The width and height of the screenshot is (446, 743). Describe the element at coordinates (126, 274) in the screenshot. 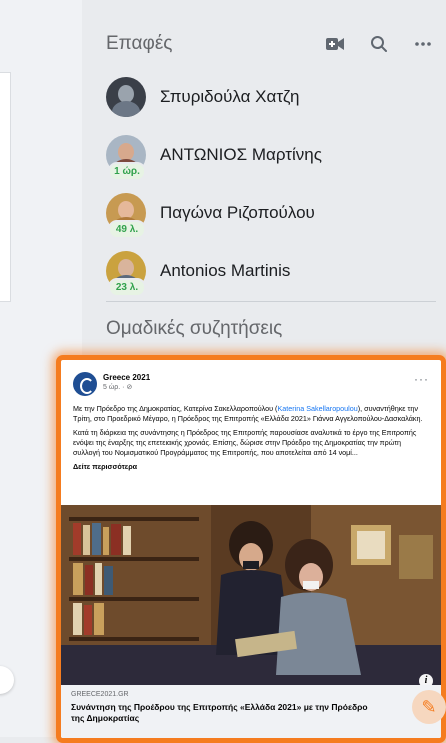

I see `avatar: 23 λ.` at that location.